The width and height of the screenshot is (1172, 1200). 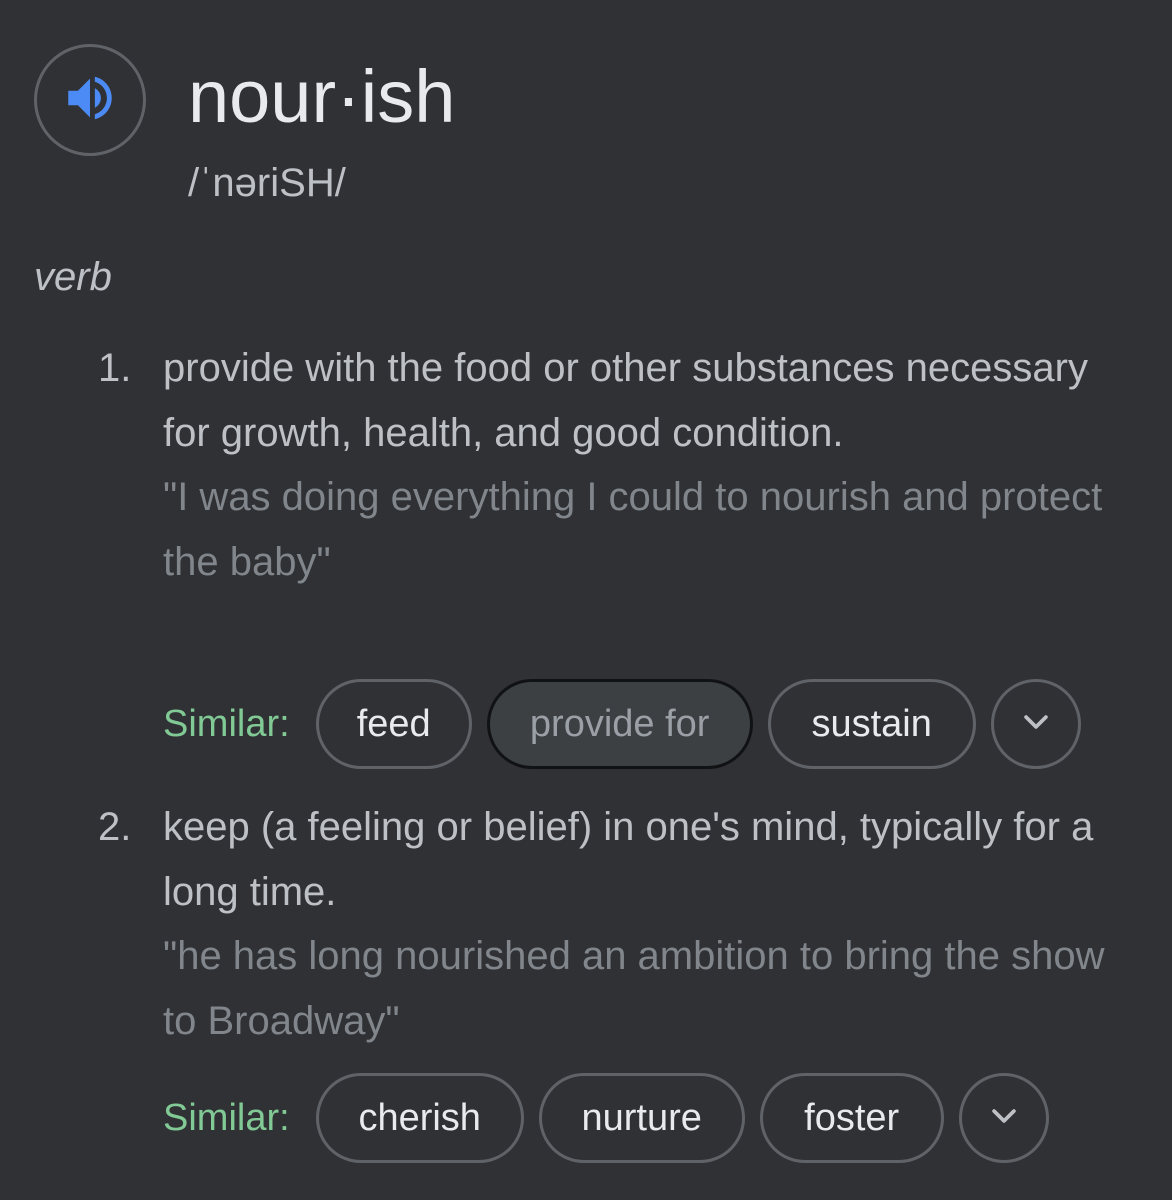 I want to click on headword: nour·ish, so click(x=322, y=96).